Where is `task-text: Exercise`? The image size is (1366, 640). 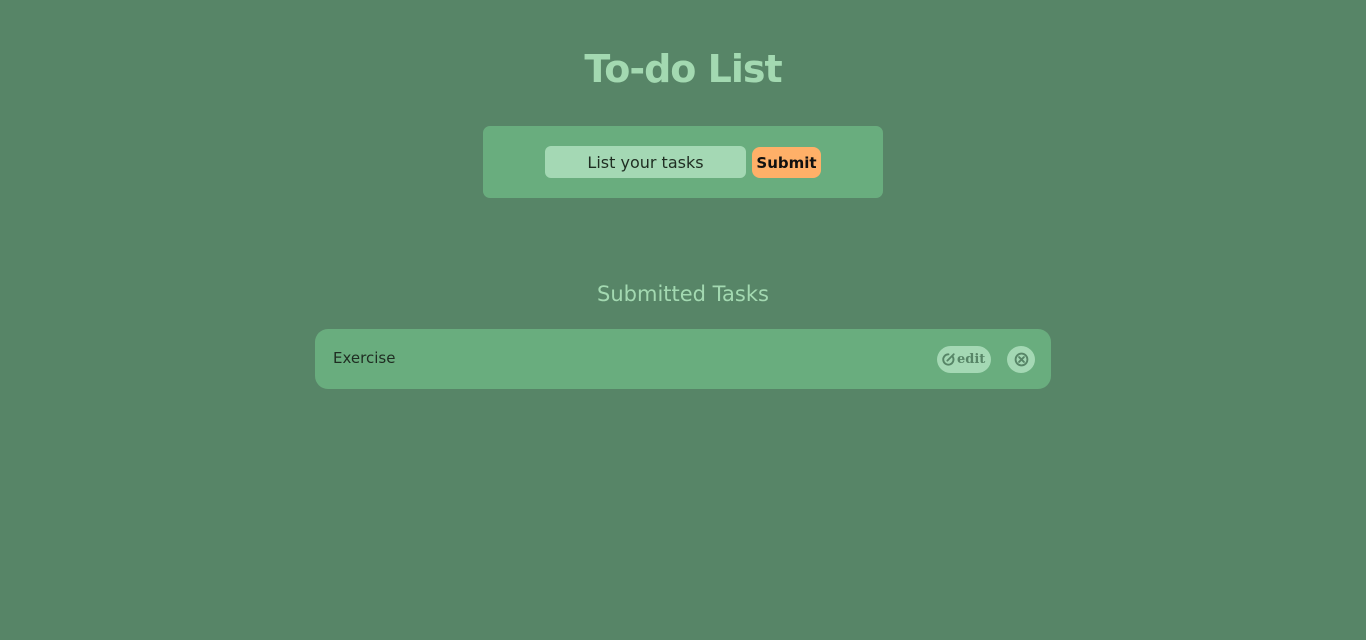 task-text: Exercise is located at coordinates (364, 358).